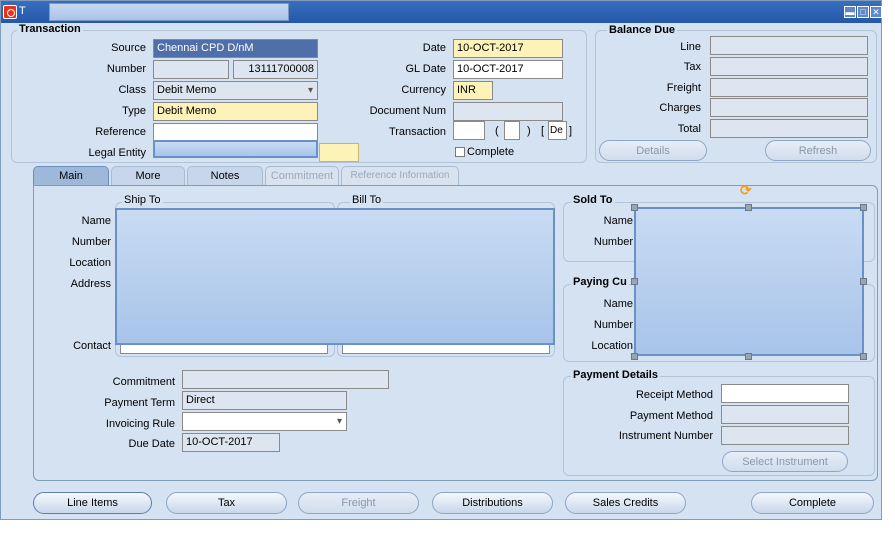  I want to click on location-label: Location, so click(90, 263).